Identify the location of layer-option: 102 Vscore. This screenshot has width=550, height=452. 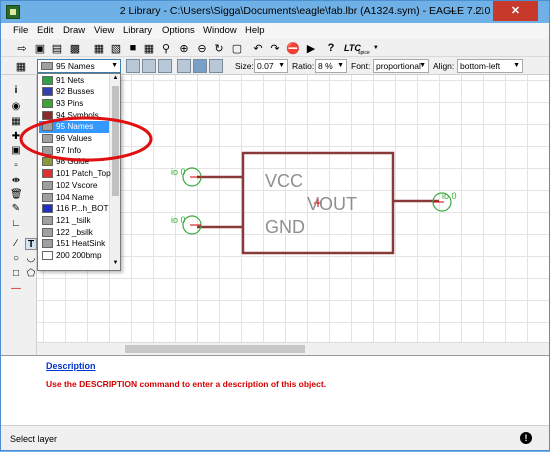
(74, 186).